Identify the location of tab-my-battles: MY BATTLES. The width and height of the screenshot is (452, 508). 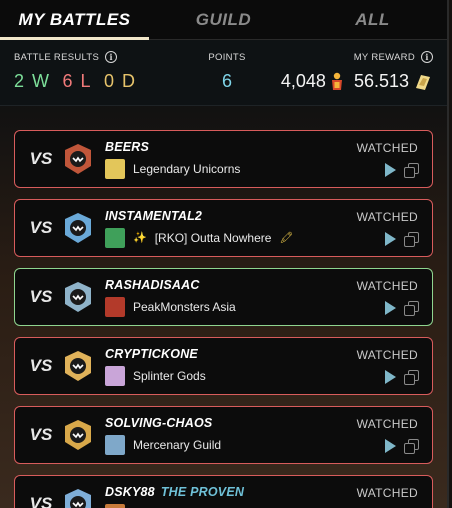
(74, 20).